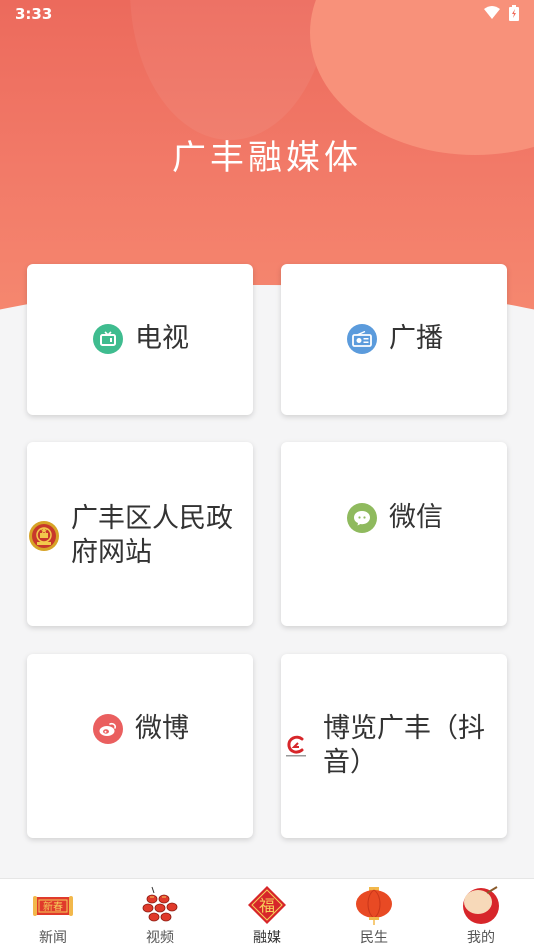  I want to click on bottom-tab-bar: 新春 新闻 视频 福 融媒 民生 我的, so click(267, 914).